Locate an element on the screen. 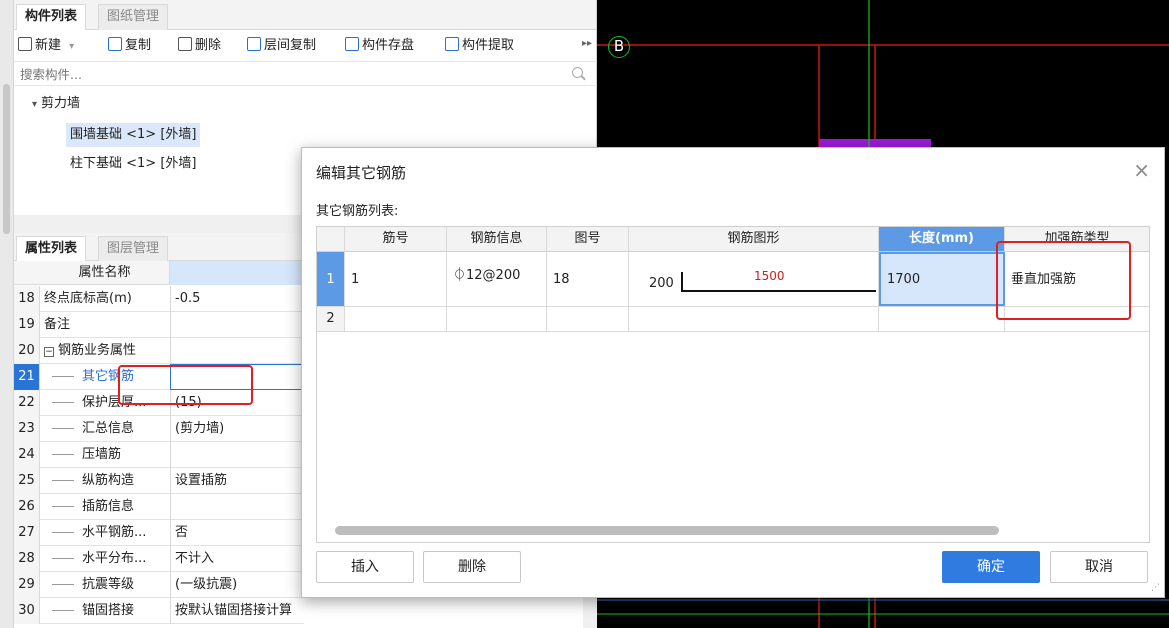 The image size is (1169, 628). property-row: 18 终点底标高(m) -0.5 is located at coordinates (159, 299).